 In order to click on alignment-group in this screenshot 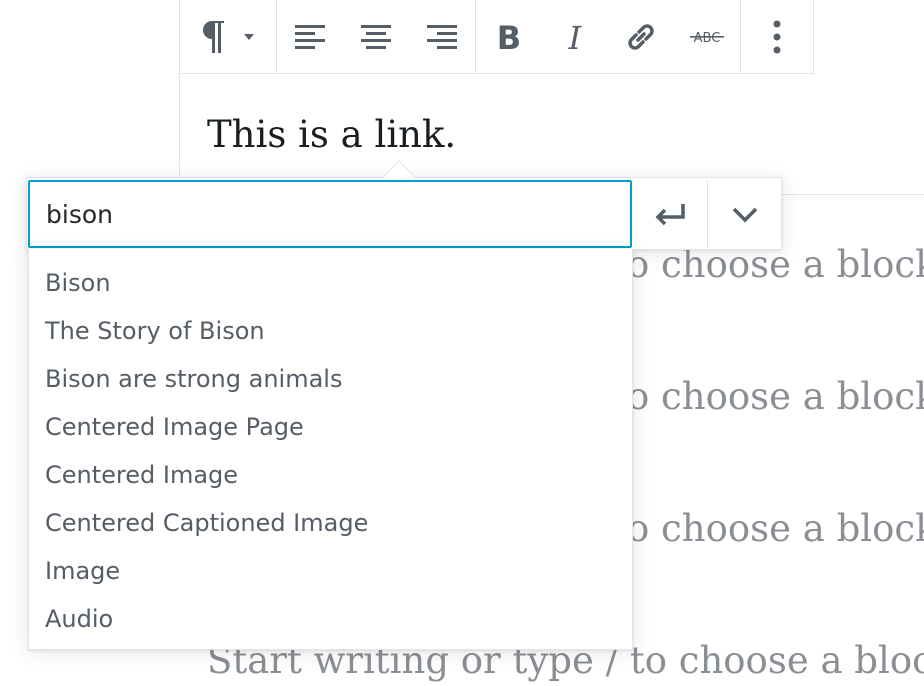, I will do `click(376, 36)`.